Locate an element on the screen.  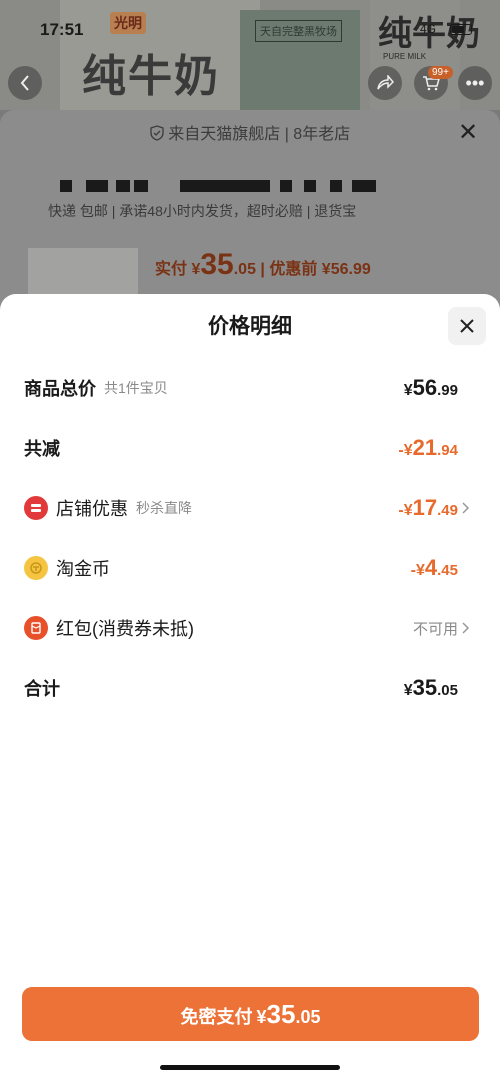
password-free-pay-button: 免密支付 ¥35.05 is located at coordinates (250, 1014).